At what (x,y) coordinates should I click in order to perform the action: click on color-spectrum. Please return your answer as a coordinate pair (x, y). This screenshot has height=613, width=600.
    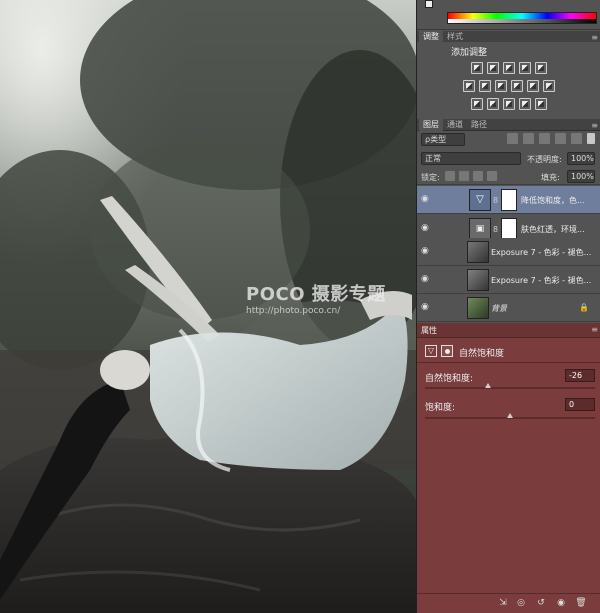
    Looking at the image, I should click on (522, 18).